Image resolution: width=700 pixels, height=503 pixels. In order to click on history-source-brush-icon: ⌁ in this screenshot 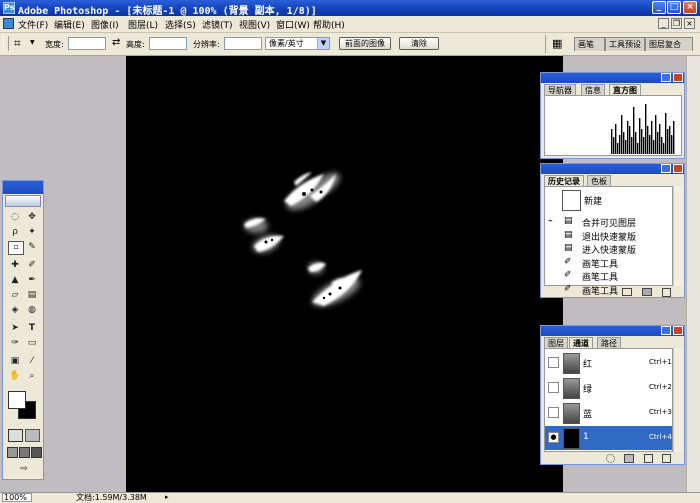, I will do `click(550, 220)`.